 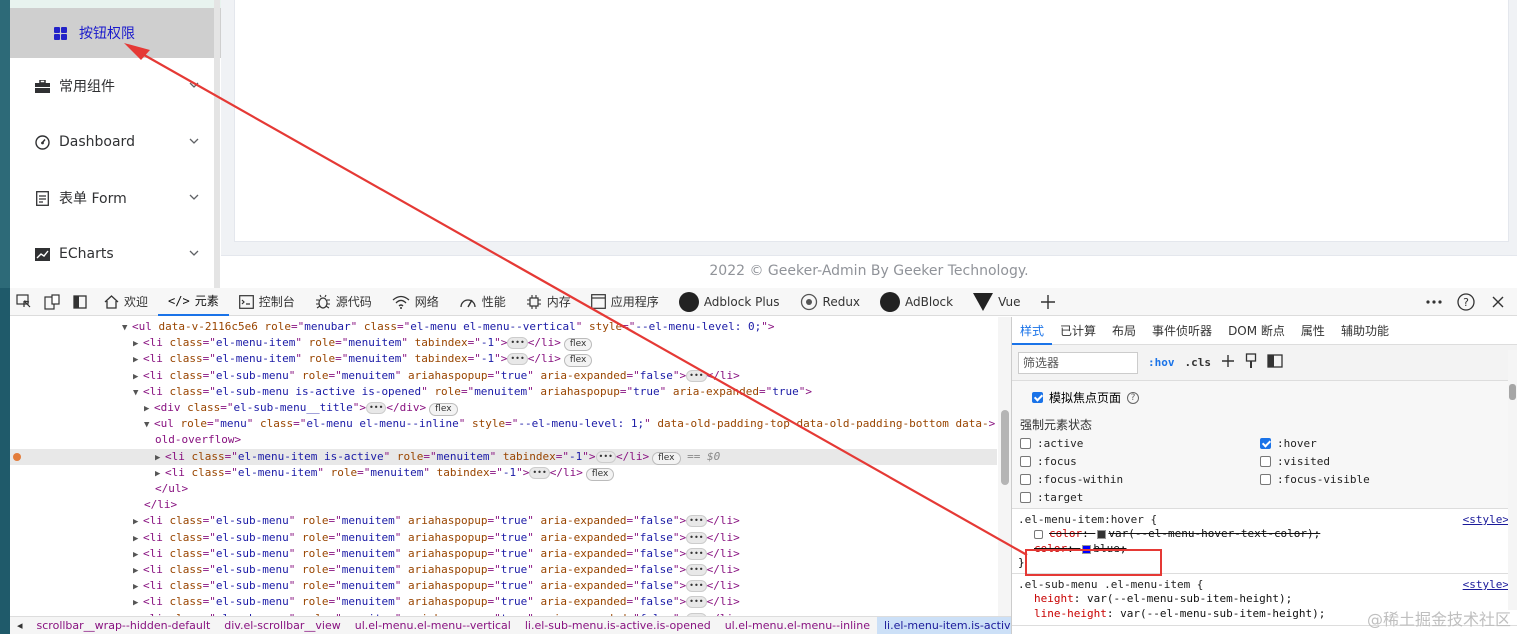 I want to click on help-icon: ?, so click(x=1466, y=302).